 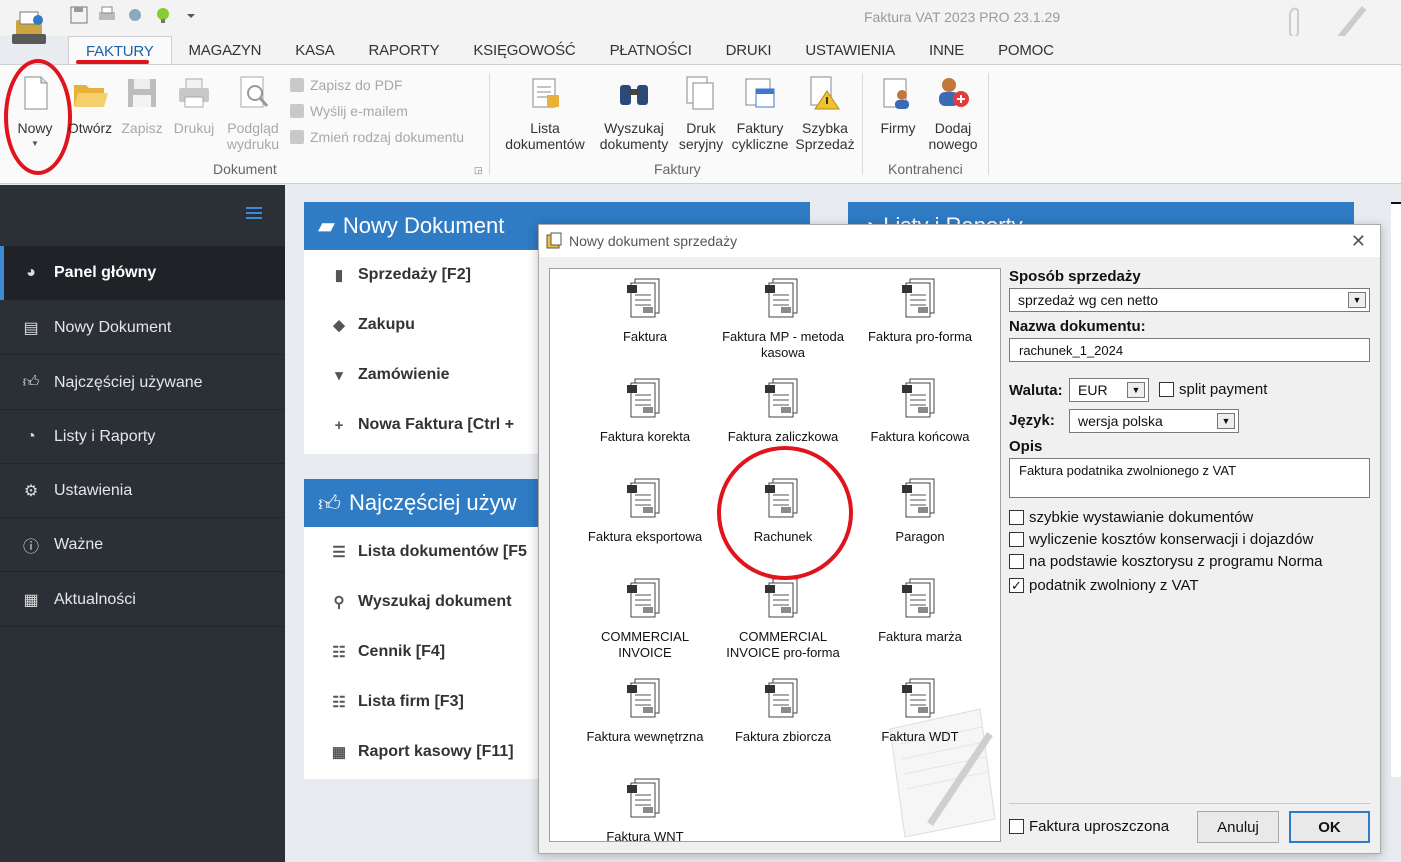 What do you see at coordinates (163, 15) in the screenshot?
I see `update-quick-icon` at bounding box center [163, 15].